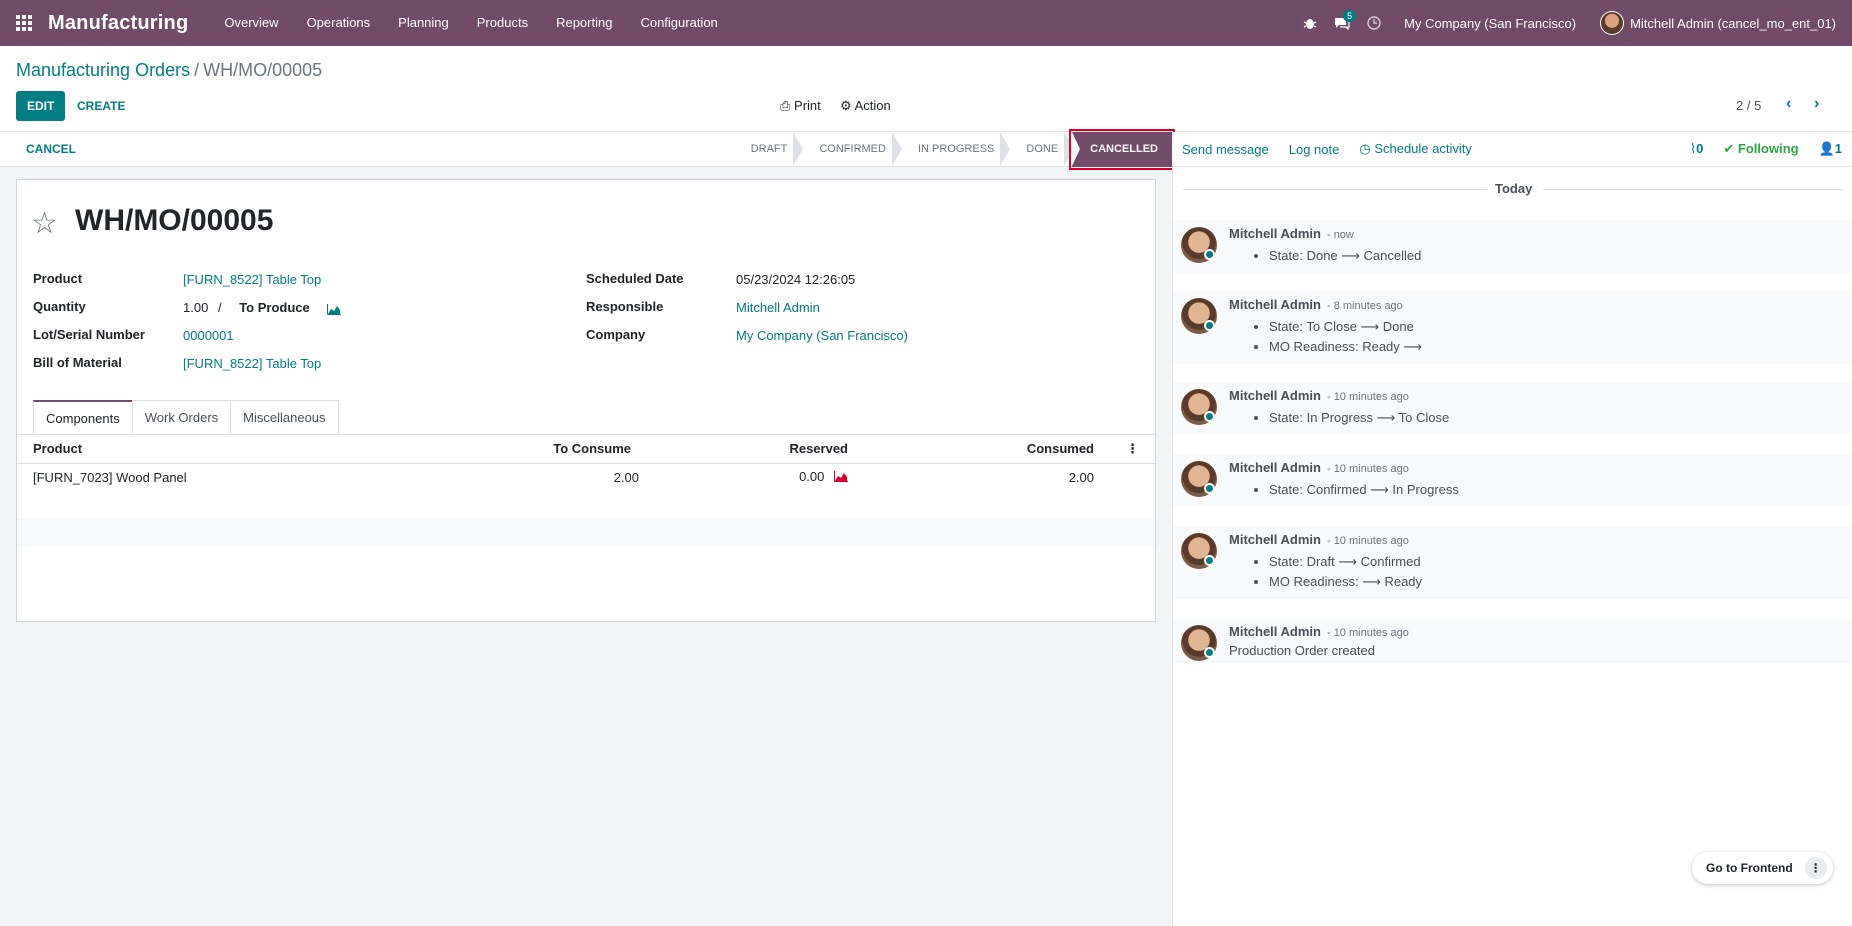 The image size is (1852, 926). What do you see at coordinates (1815, 868) in the screenshot?
I see `more-options-icon: ⋮` at bounding box center [1815, 868].